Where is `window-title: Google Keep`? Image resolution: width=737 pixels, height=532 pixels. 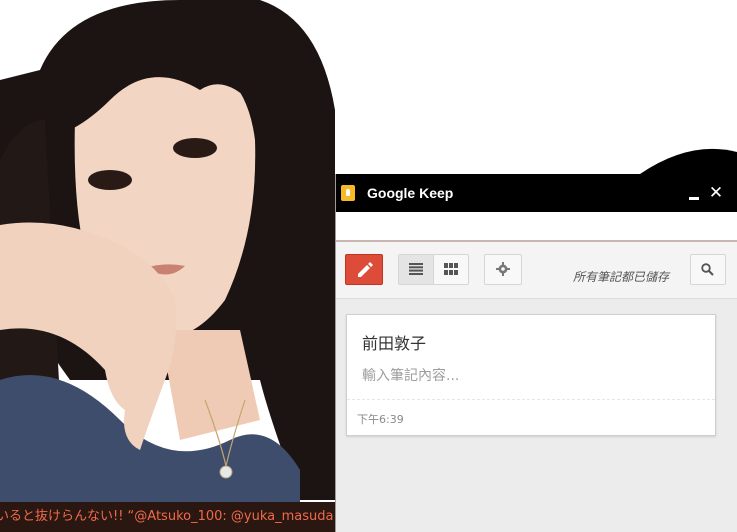
window-title: Google Keep is located at coordinates (410, 193).